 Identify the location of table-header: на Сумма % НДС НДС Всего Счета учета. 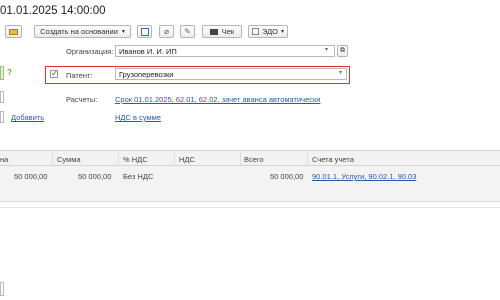
(250, 158).